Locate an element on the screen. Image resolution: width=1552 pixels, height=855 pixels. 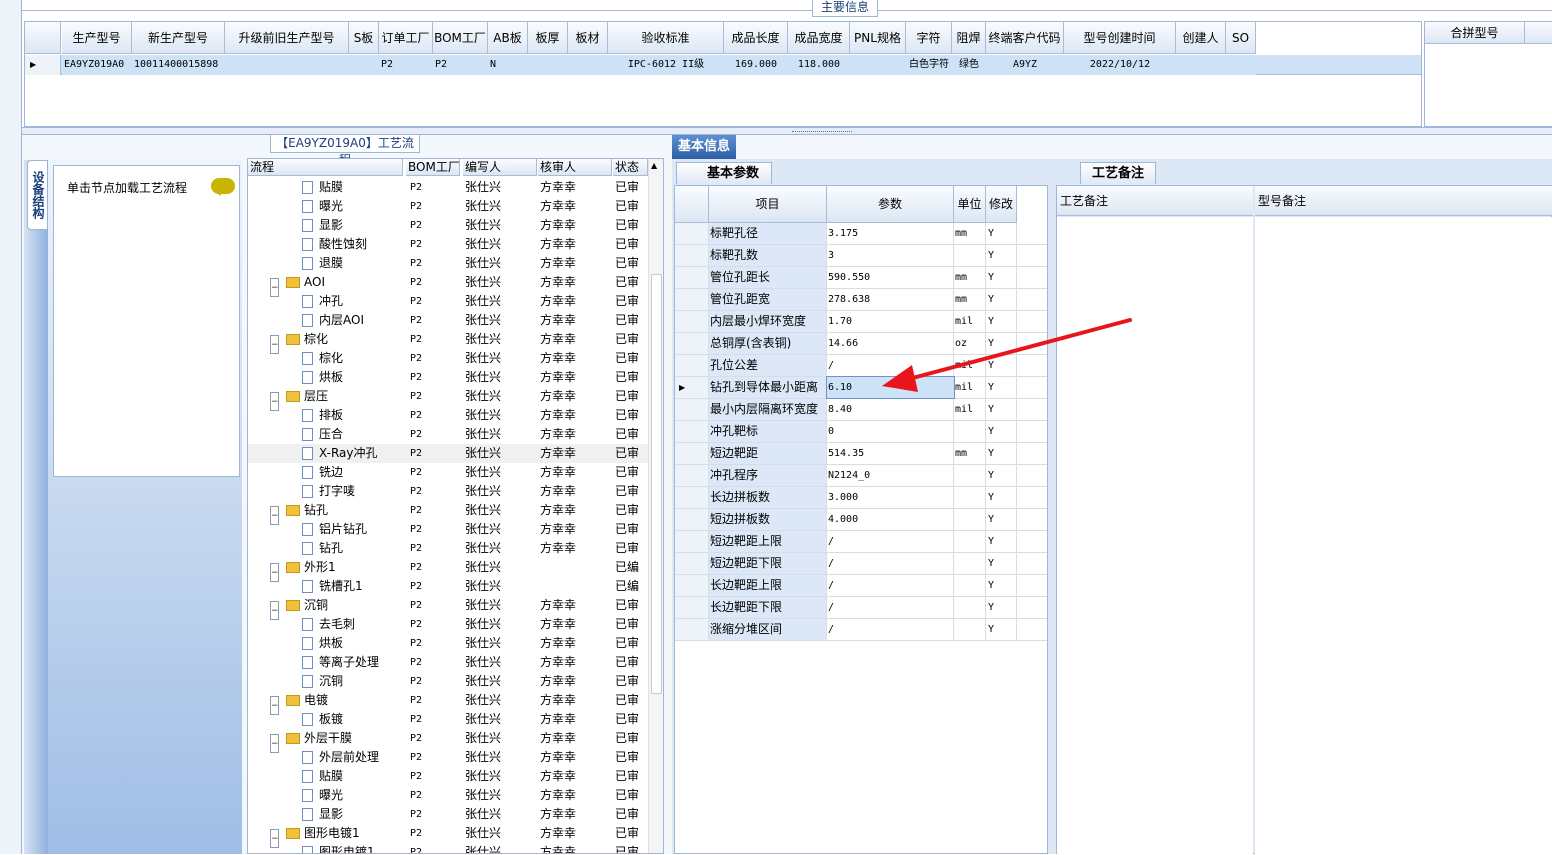
param-row: 长边拼板数 3.000 Y is located at coordinates (861, 498).